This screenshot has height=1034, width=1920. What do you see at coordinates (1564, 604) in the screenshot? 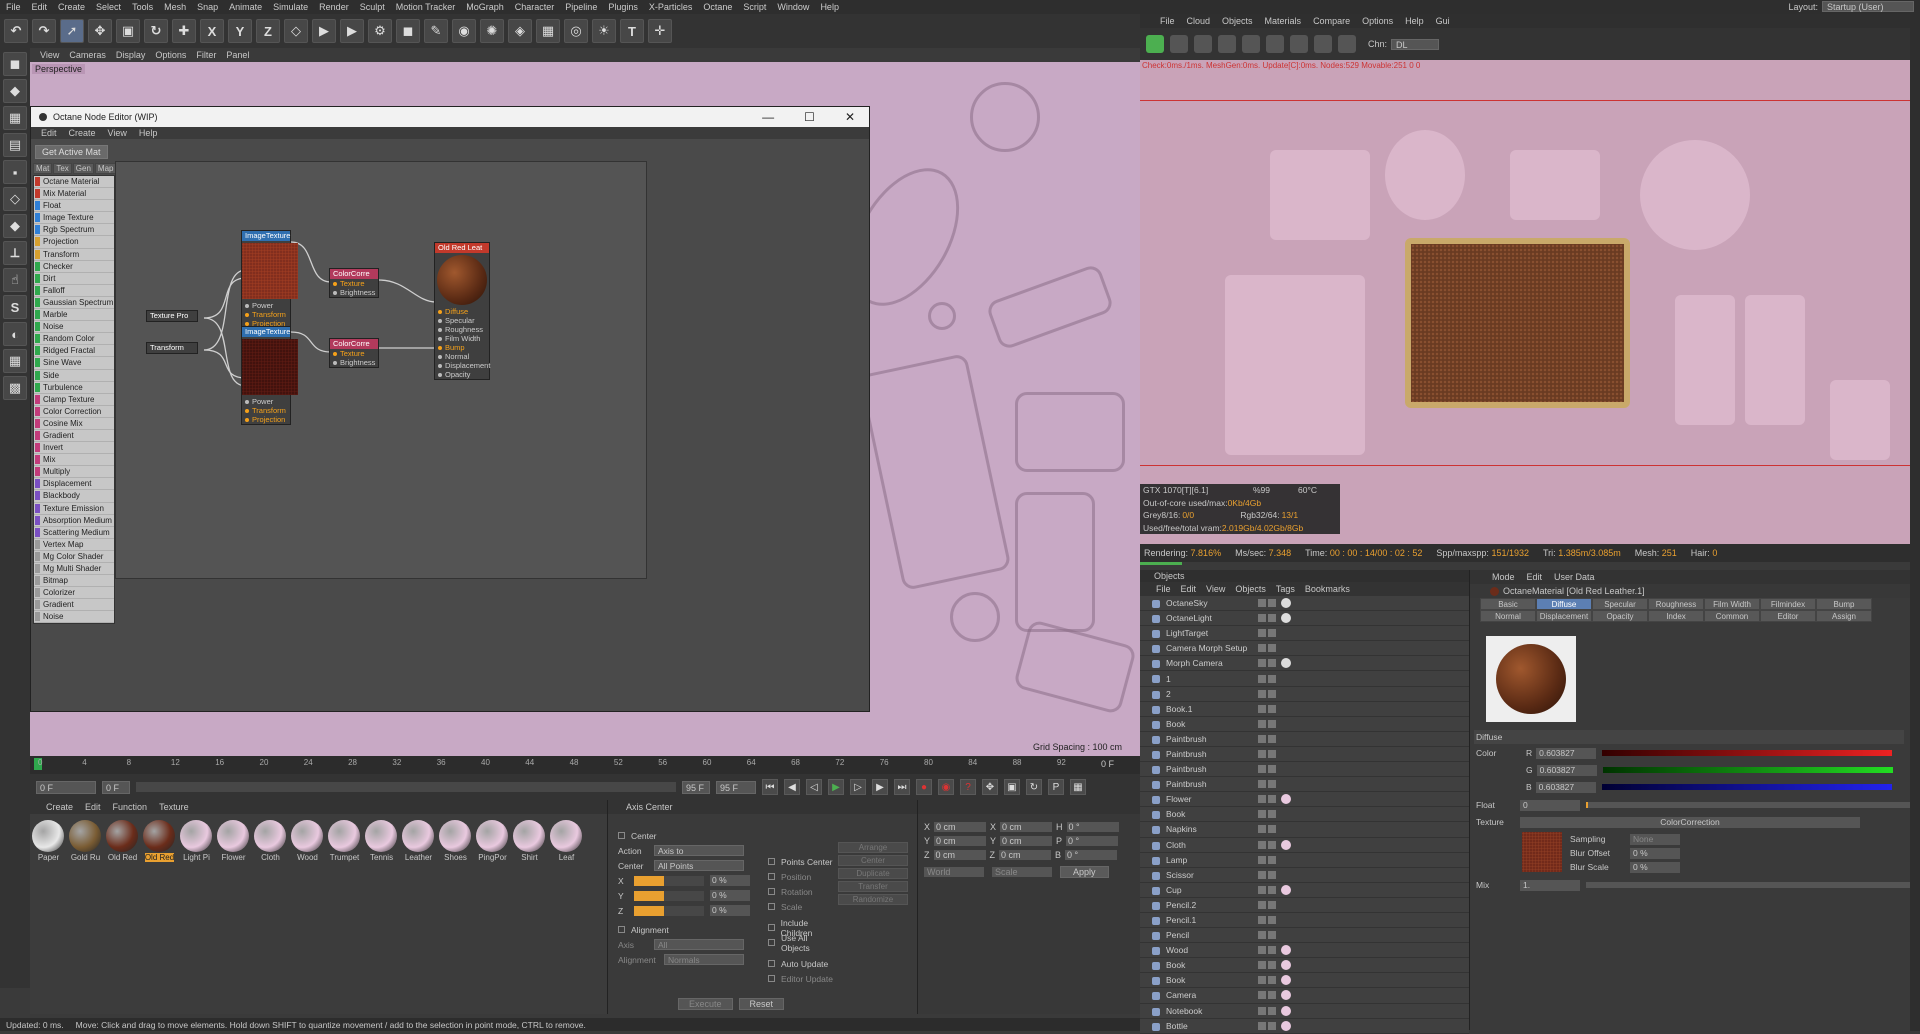
I see `attribute-tab-diffuse: Diffuse` at bounding box center [1564, 604].